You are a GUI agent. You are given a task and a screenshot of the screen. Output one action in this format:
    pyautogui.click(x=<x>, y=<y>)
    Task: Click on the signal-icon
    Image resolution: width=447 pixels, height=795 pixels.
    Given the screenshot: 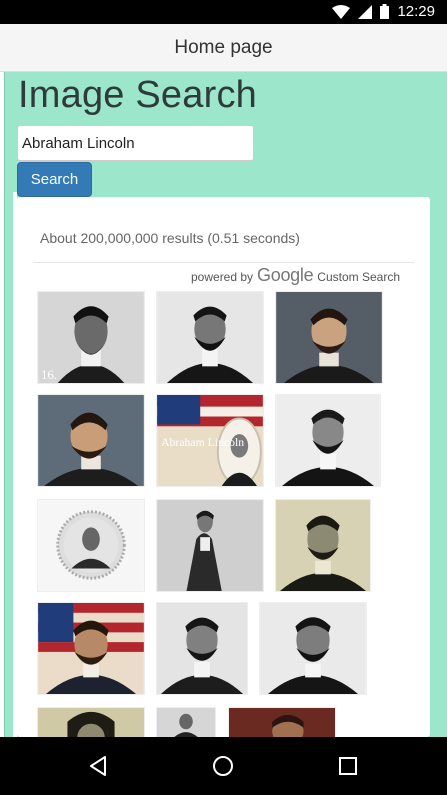 What is the action you would take?
    pyautogui.click(x=365, y=11)
    